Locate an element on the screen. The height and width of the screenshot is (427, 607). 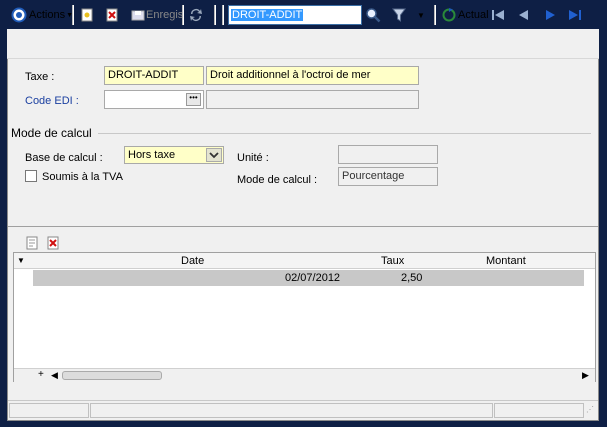
filter-icon is located at coordinates (399, 15).